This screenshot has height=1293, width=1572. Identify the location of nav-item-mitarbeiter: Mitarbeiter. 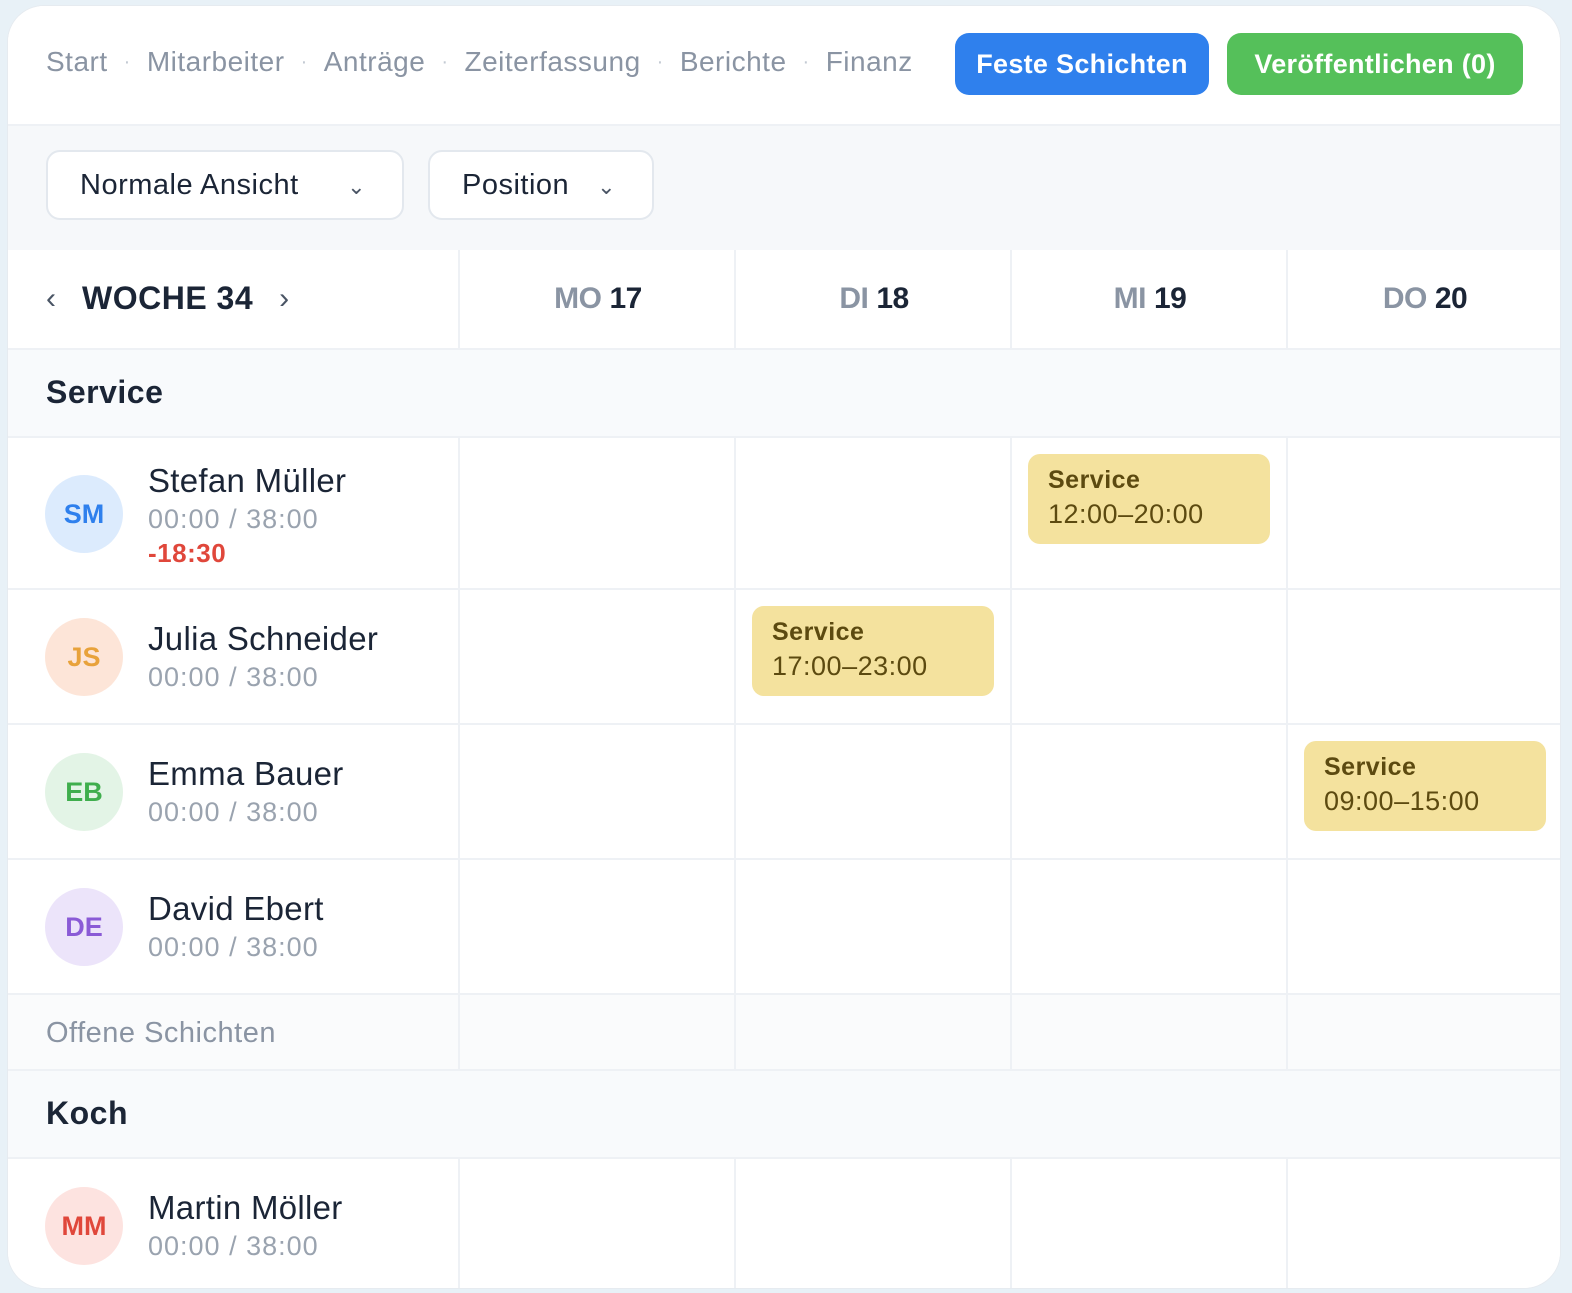
(216, 62).